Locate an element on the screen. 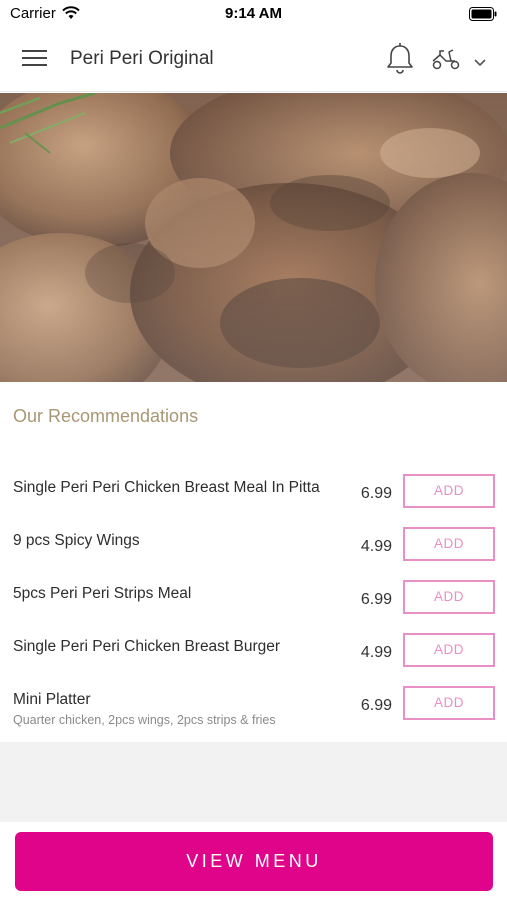  bell-icon is located at coordinates (400, 61).